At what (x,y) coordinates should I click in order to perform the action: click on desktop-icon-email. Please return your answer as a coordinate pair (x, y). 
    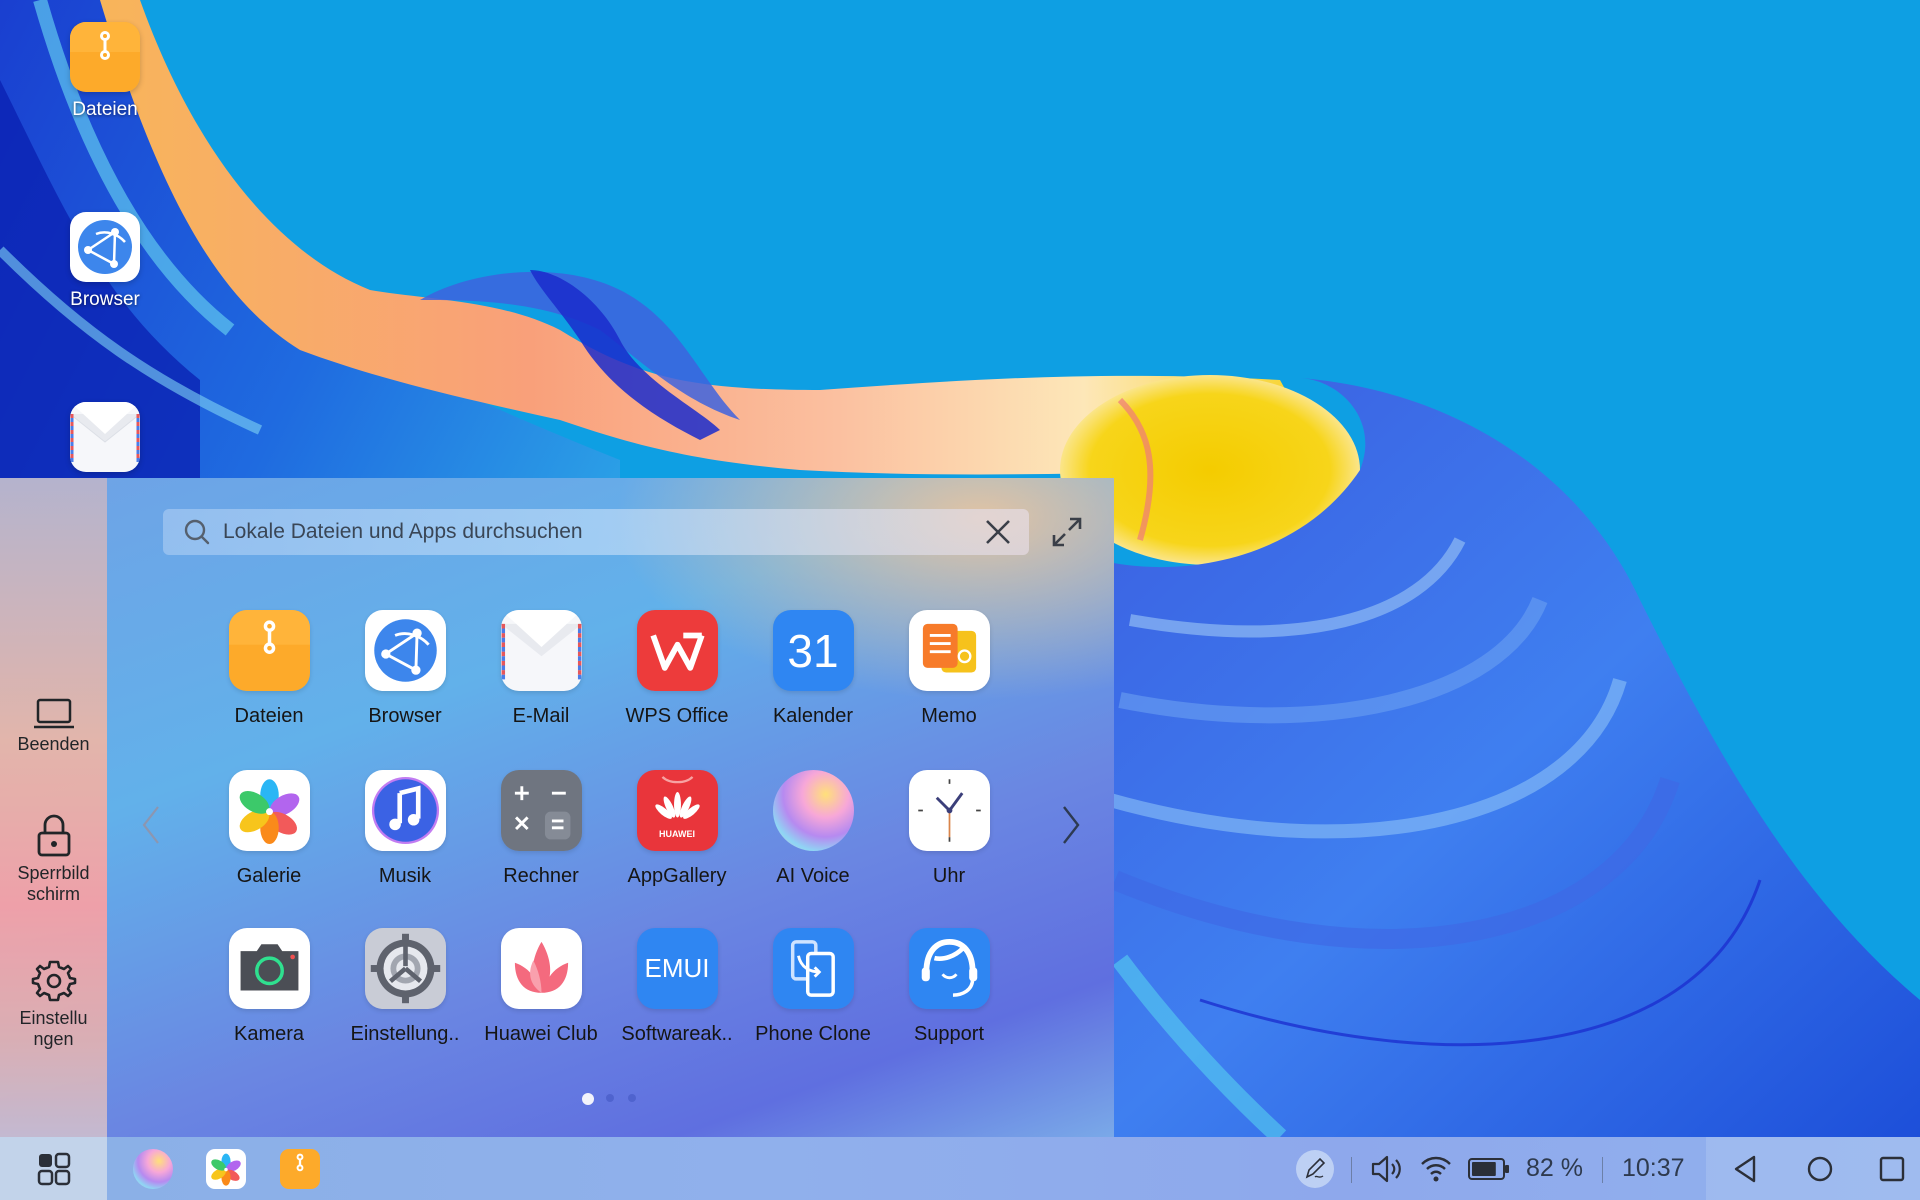
    Looking at the image, I should click on (105, 437).